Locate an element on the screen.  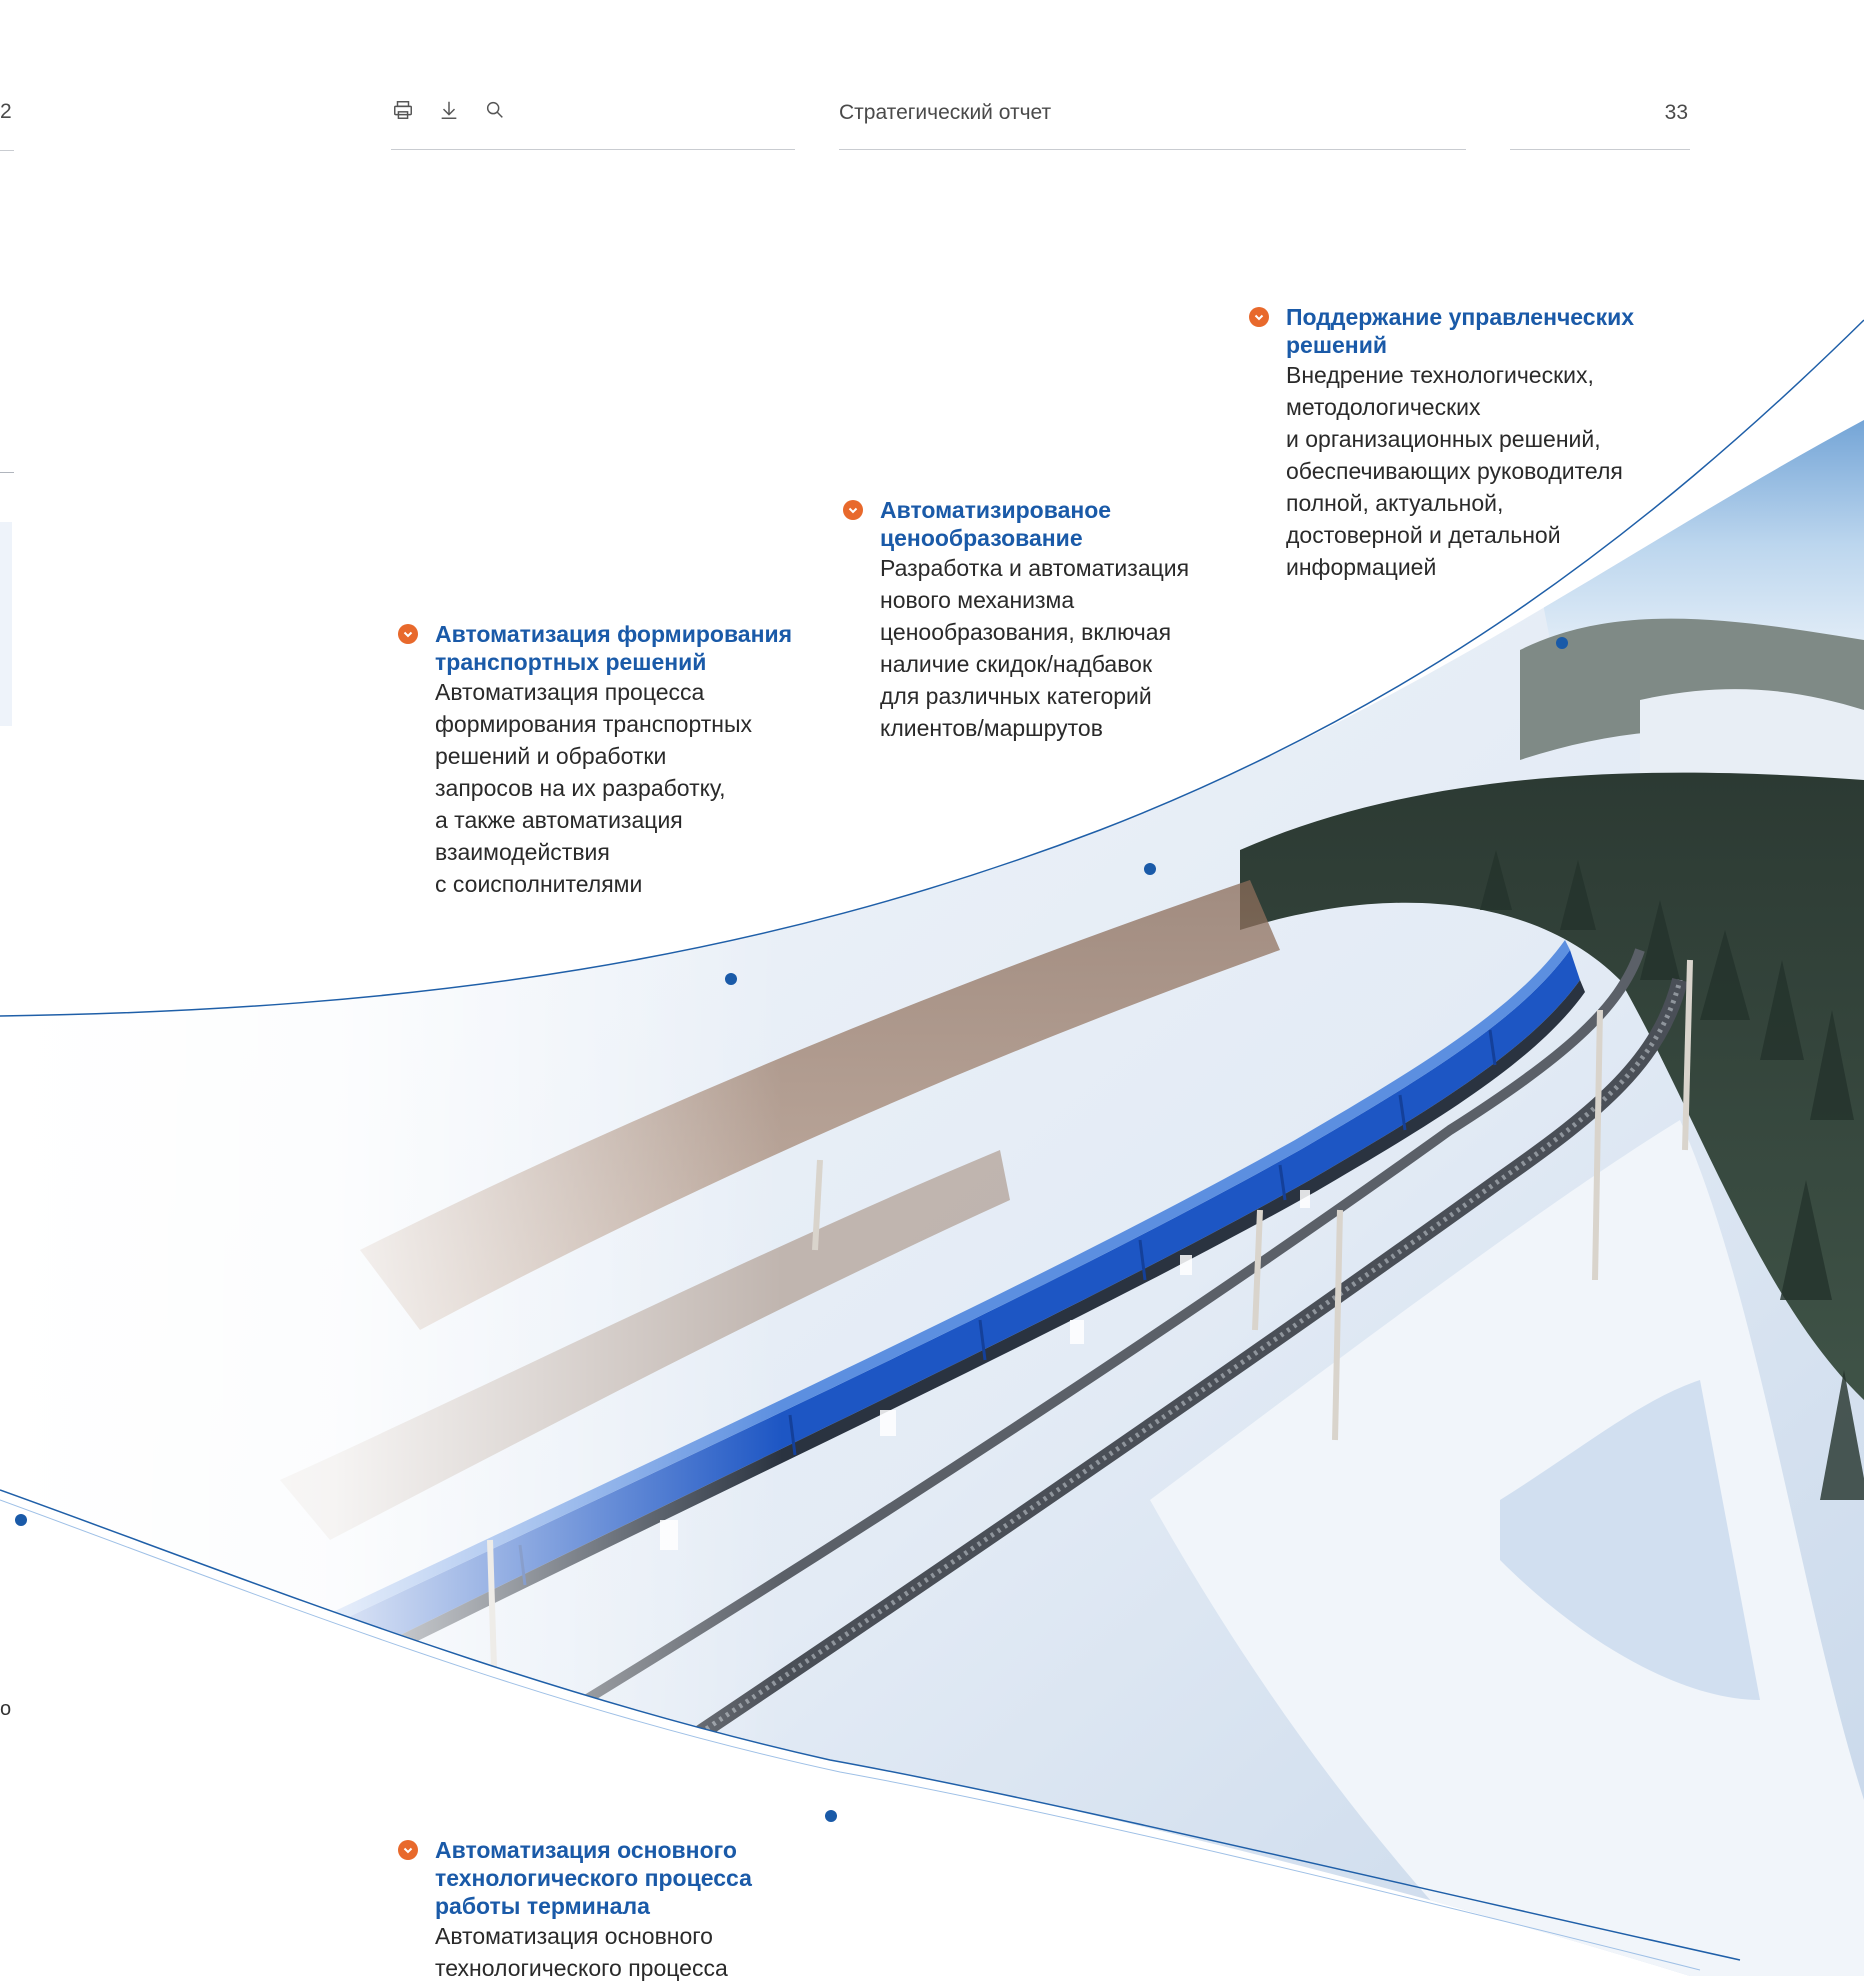
download-icon is located at coordinates (449, 110).